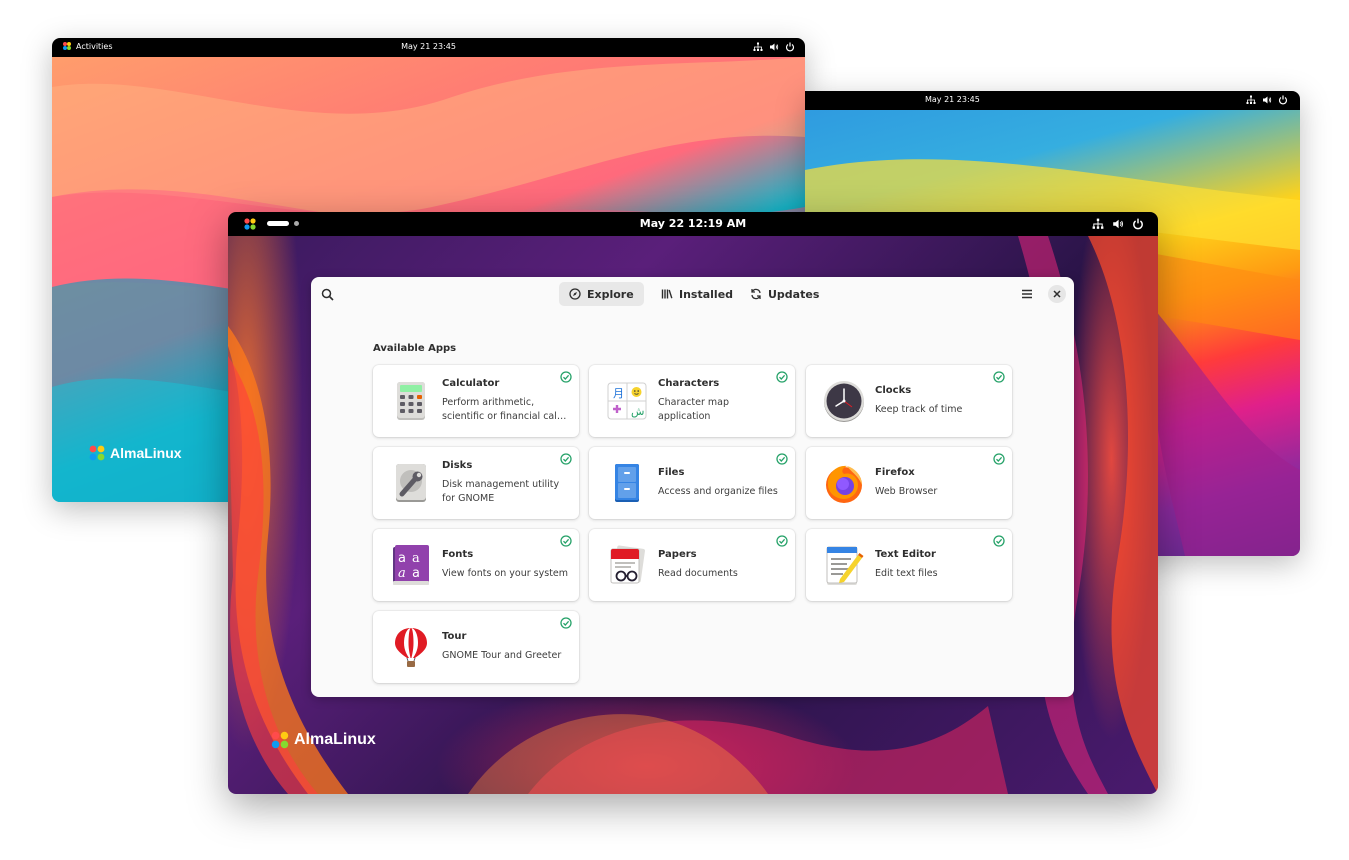 The image size is (1349, 860). I want to click on app-card-papers: Papers Read documents, so click(692, 565).